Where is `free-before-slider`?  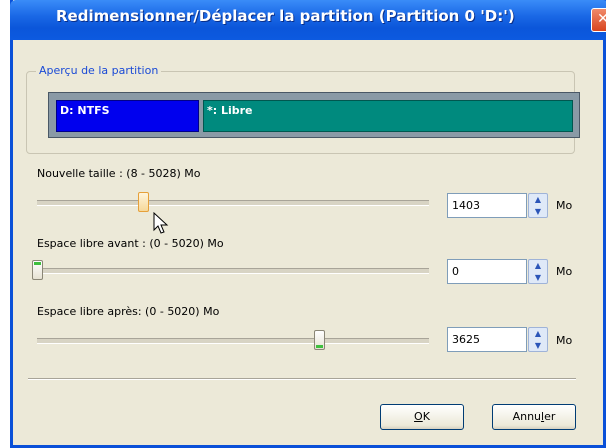
free-before-slider is located at coordinates (230, 270).